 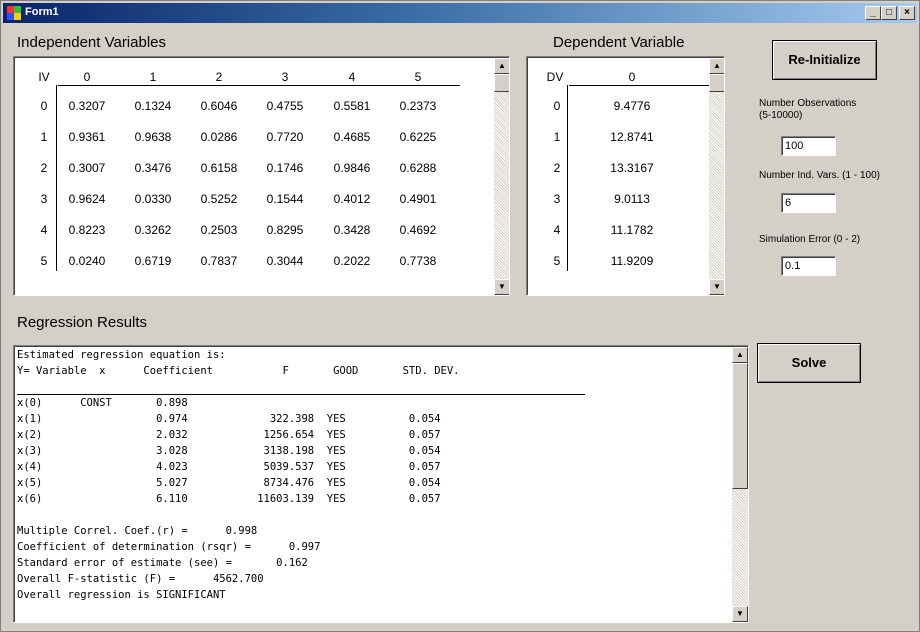 I want to click on iv-cell: 0.9638, so click(x=153, y=137).